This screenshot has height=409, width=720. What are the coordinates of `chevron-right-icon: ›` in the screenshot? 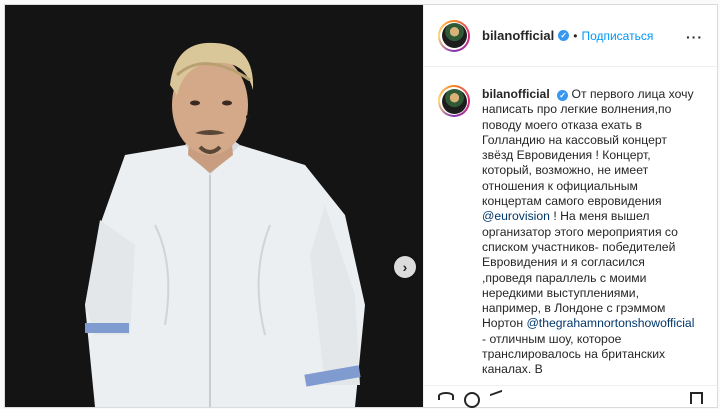 It's located at (405, 267).